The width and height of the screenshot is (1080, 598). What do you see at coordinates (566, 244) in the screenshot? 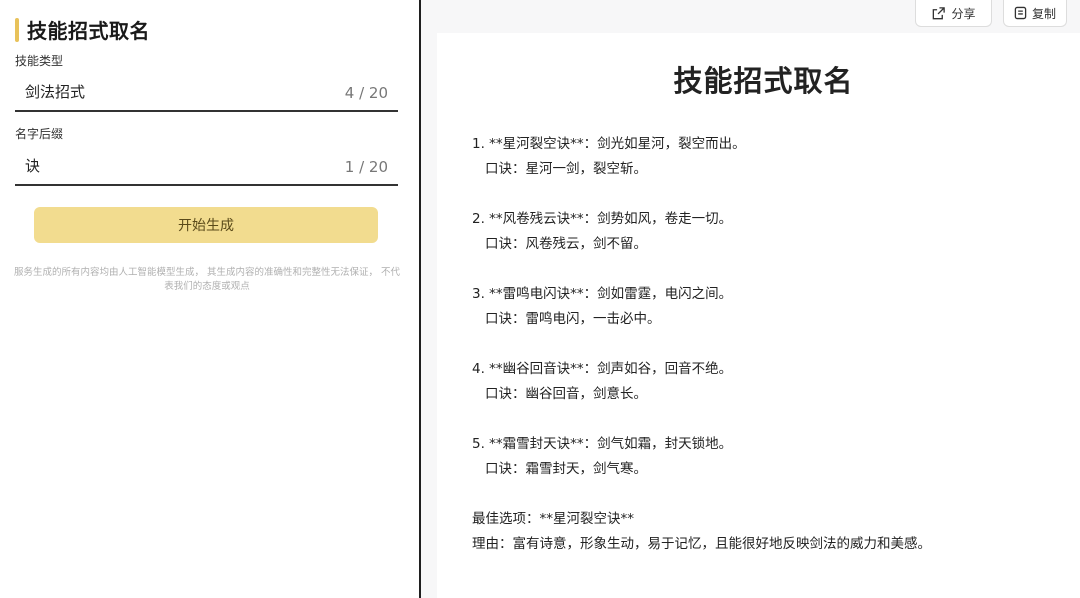
I see `result-item-chant: 口诀：风卷残云，剑不留。` at bounding box center [566, 244].